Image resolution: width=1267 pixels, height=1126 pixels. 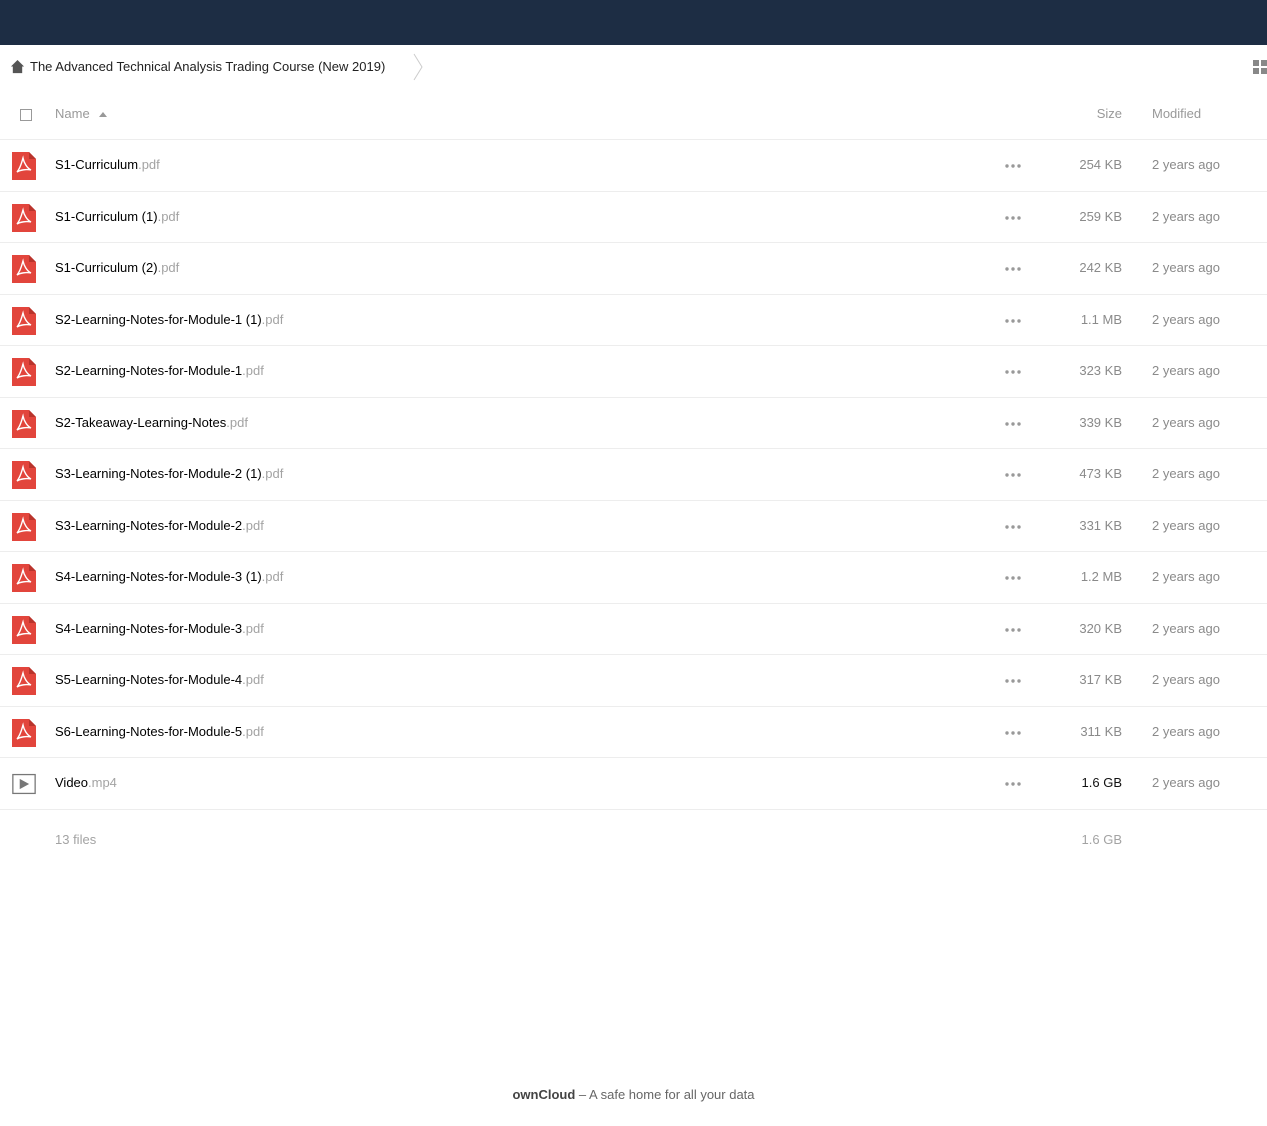 What do you see at coordinates (158, 576) in the screenshot?
I see `file-name-base: S4-Learning-Notes-for-Module-3 (1)` at bounding box center [158, 576].